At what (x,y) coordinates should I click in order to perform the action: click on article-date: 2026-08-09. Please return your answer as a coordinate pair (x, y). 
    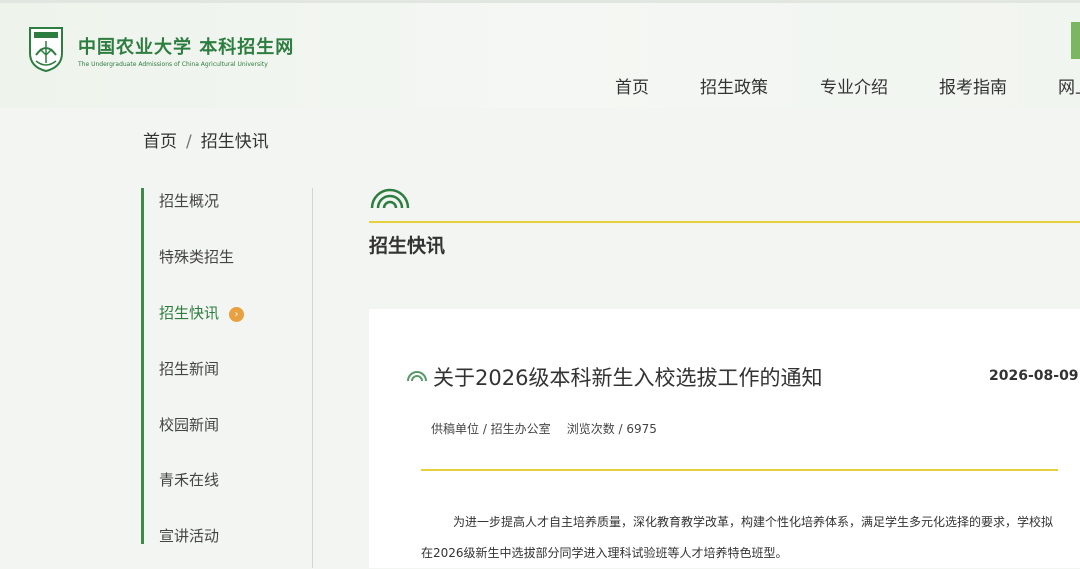
    Looking at the image, I should click on (1034, 376).